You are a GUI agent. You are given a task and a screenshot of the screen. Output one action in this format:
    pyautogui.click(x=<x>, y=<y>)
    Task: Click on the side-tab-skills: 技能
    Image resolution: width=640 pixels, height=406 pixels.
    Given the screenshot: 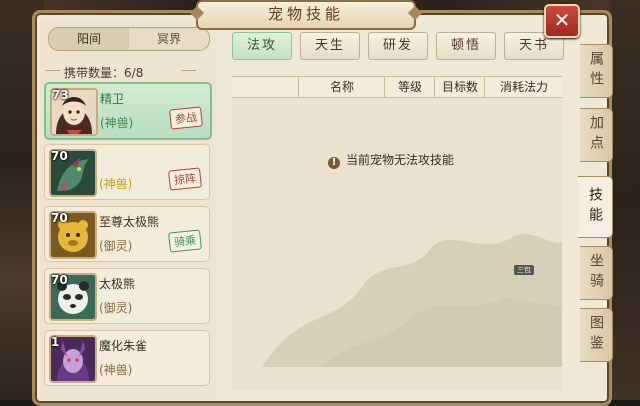 What is the action you would take?
    pyautogui.click(x=595, y=207)
    